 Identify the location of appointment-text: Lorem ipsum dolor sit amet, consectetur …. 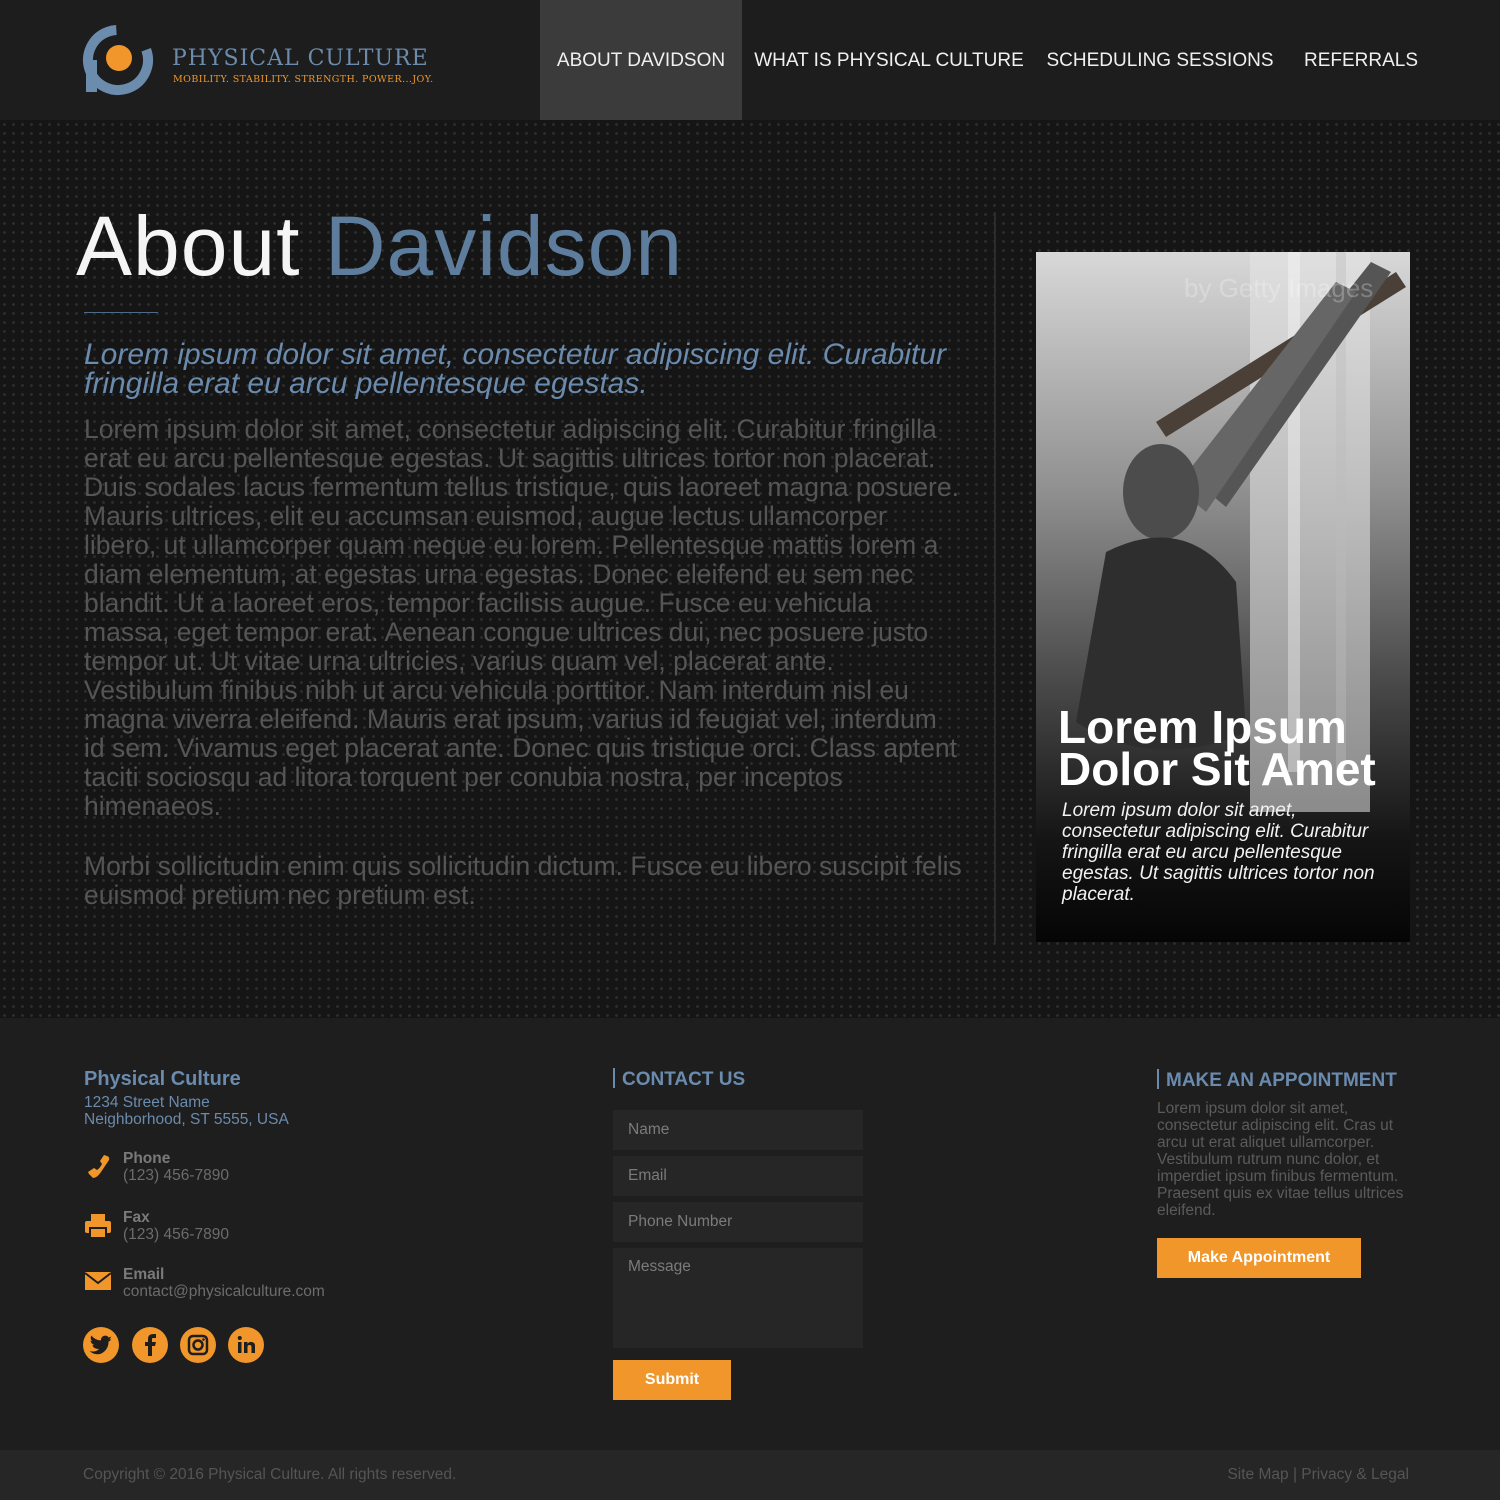
(1280, 1159).